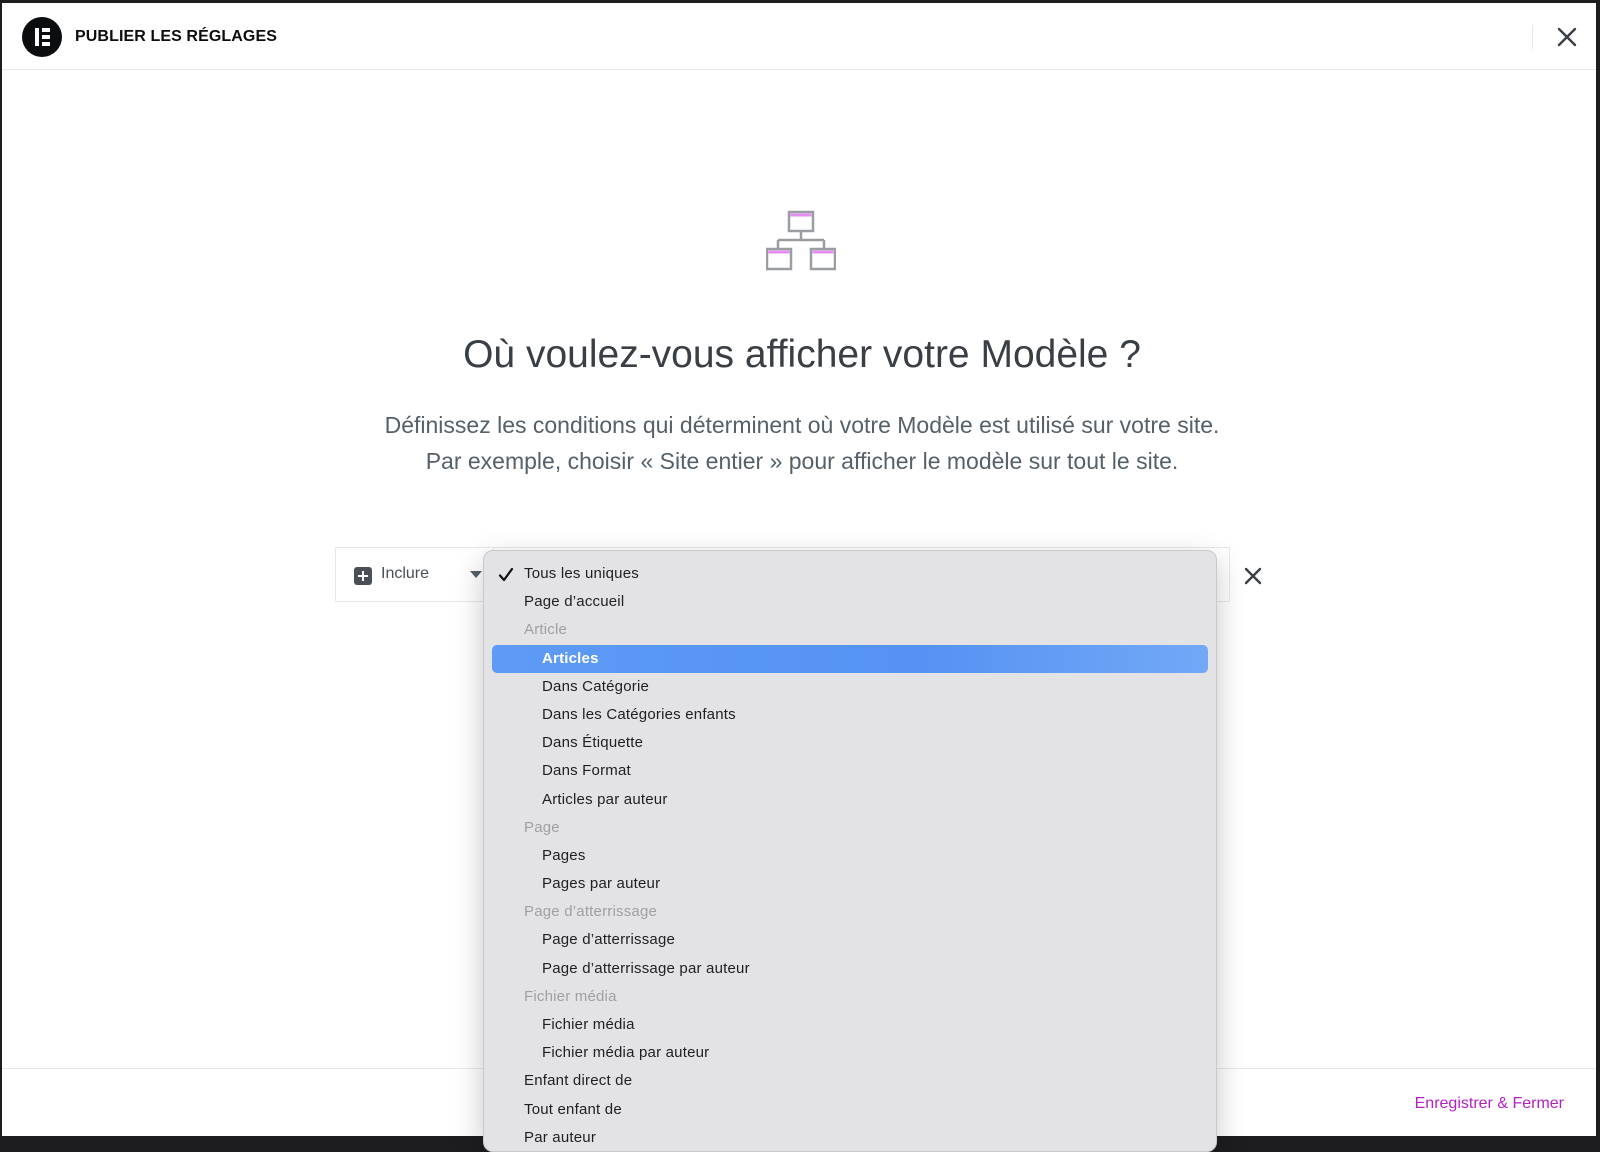  Describe the element at coordinates (581, 573) in the screenshot. I see `dropdown-option-label: Tous les uniques` at that location.